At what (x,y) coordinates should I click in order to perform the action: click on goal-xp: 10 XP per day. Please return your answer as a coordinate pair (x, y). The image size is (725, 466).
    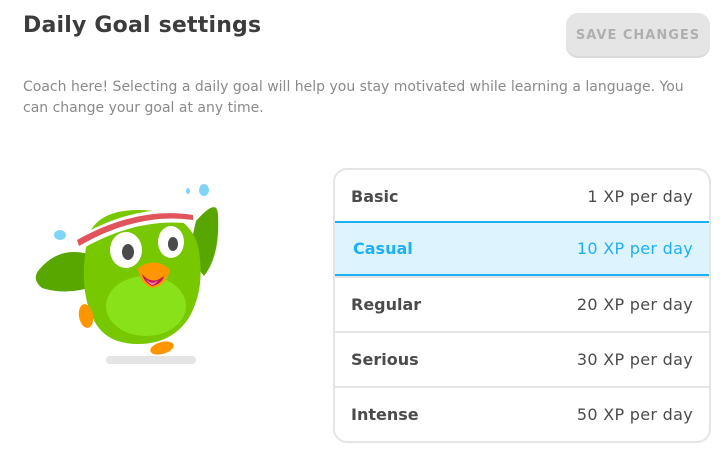
    Looking at the image, I should click on (634, 248).